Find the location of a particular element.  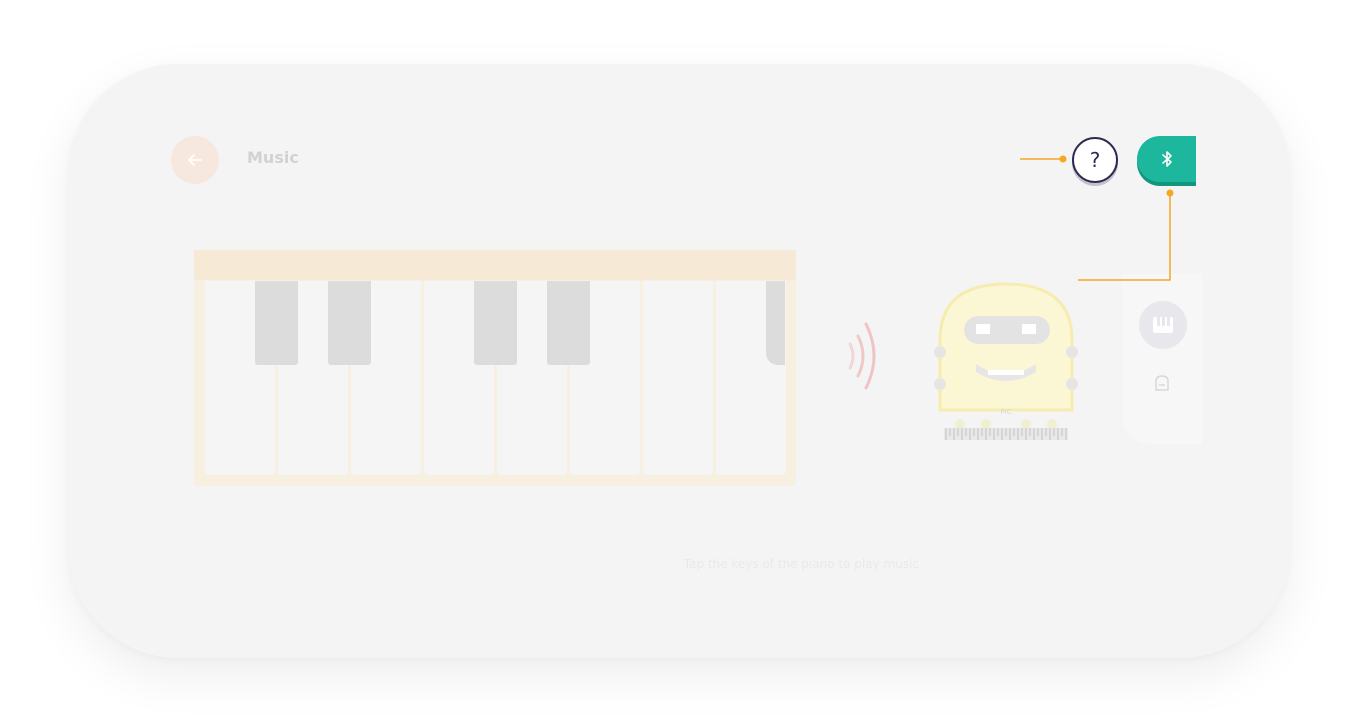

bluetooth-icon is located at coordinates (1166, 159).